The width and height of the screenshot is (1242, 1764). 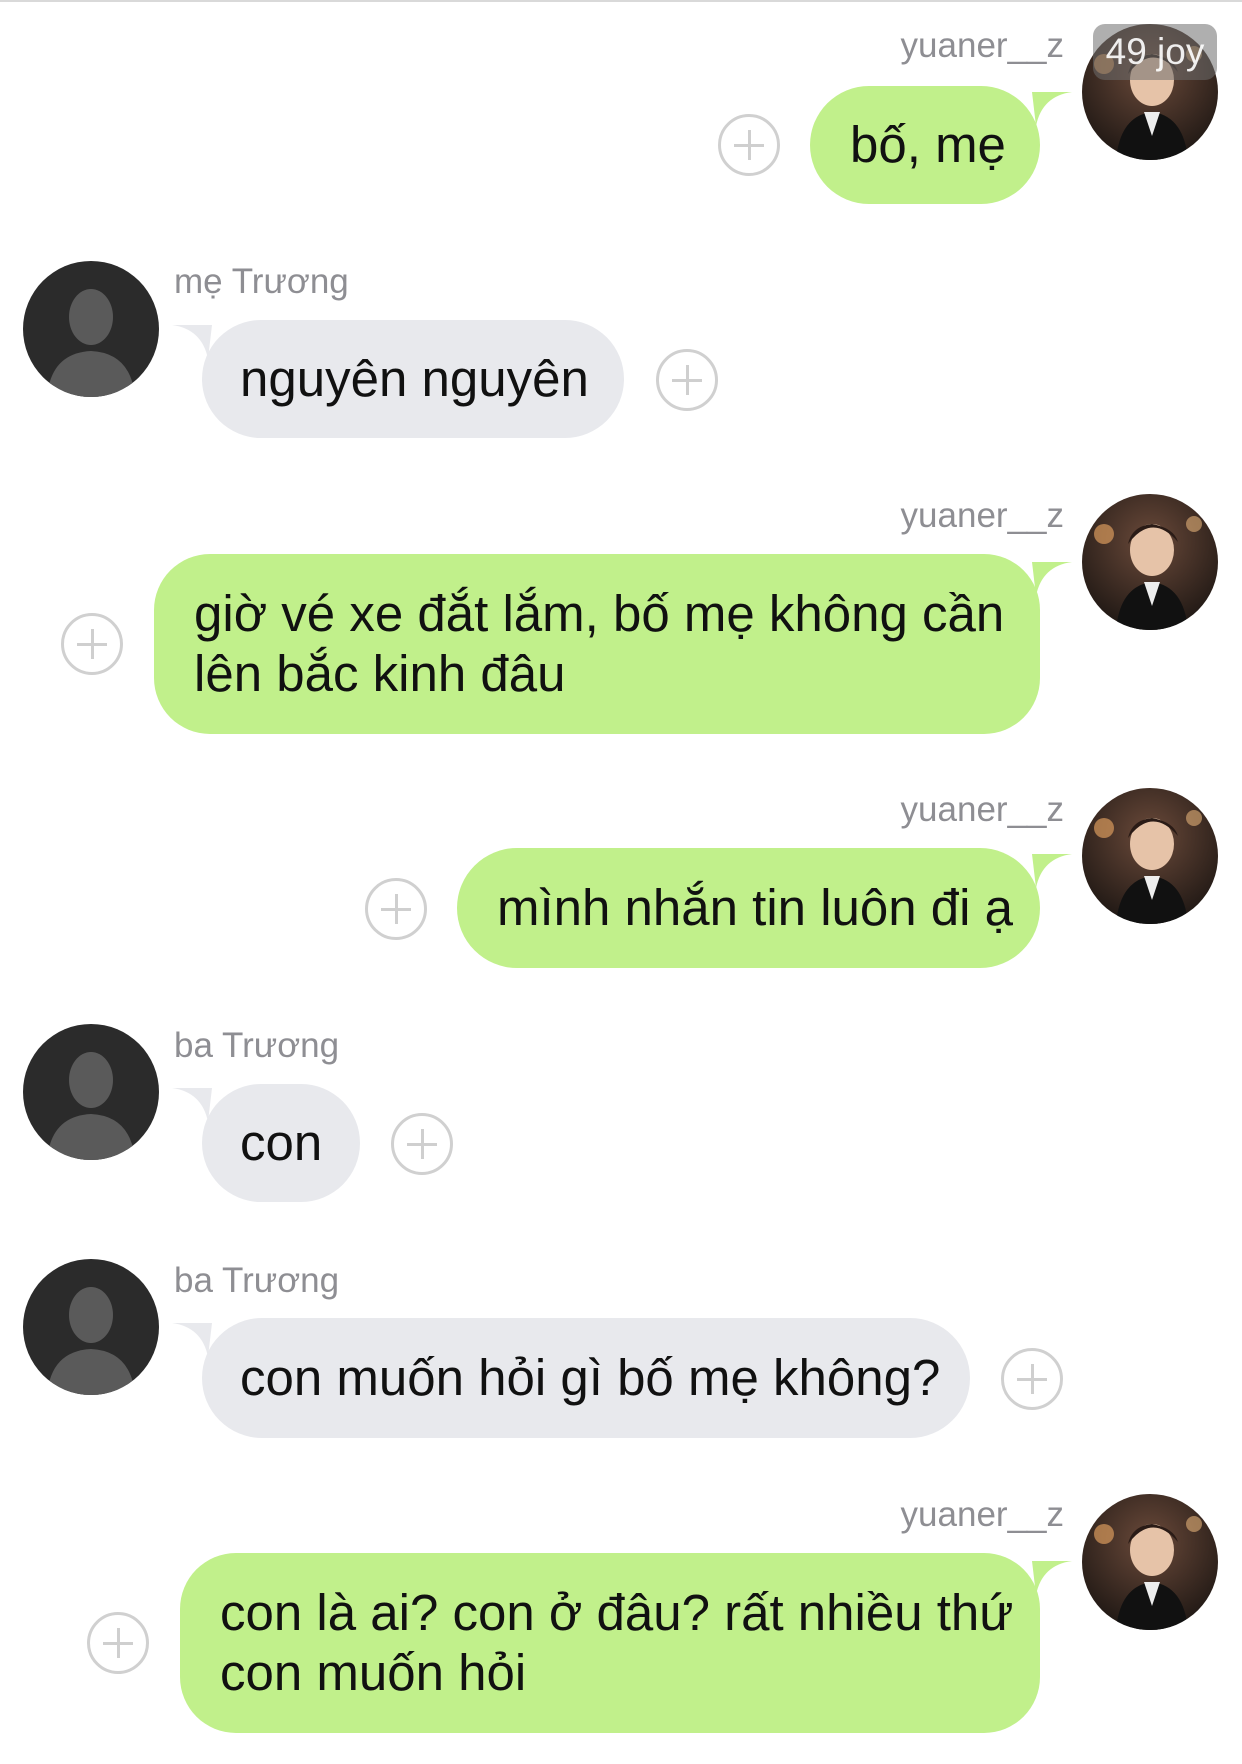 I want to click on top-divider, so click(x=621, y=1).